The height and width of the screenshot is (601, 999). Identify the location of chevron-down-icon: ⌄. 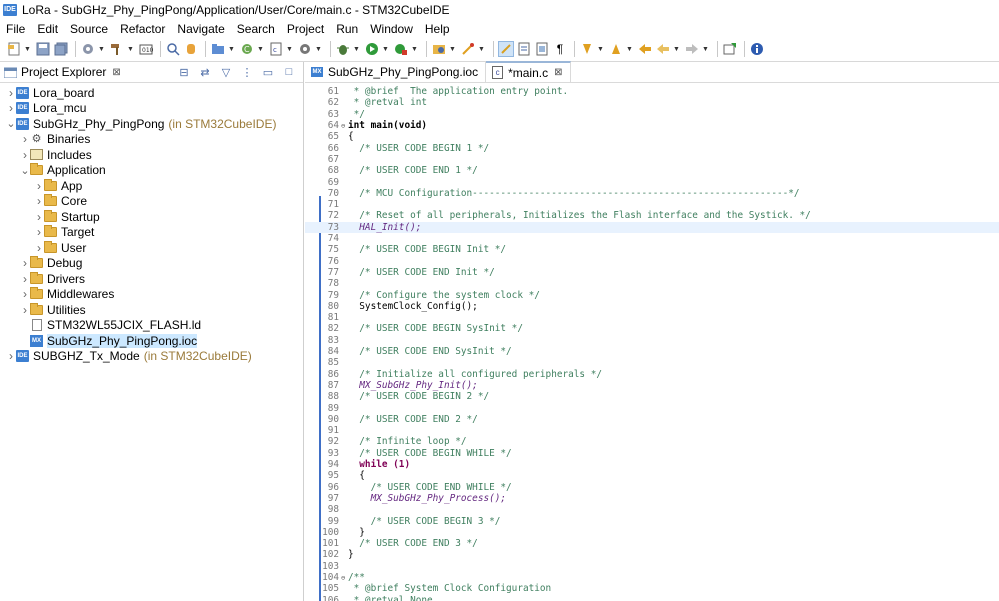
(11, 123).